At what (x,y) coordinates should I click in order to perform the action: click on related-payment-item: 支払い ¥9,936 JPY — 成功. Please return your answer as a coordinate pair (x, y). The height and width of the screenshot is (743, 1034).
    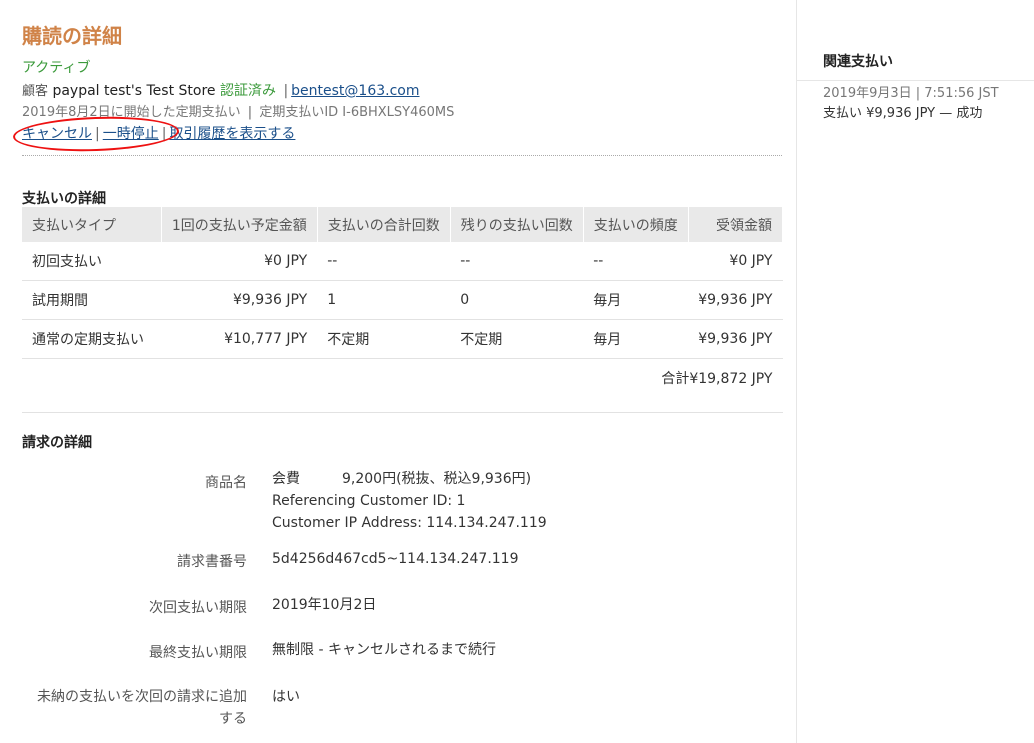
    Looking at the image, I should click on (902, 111).